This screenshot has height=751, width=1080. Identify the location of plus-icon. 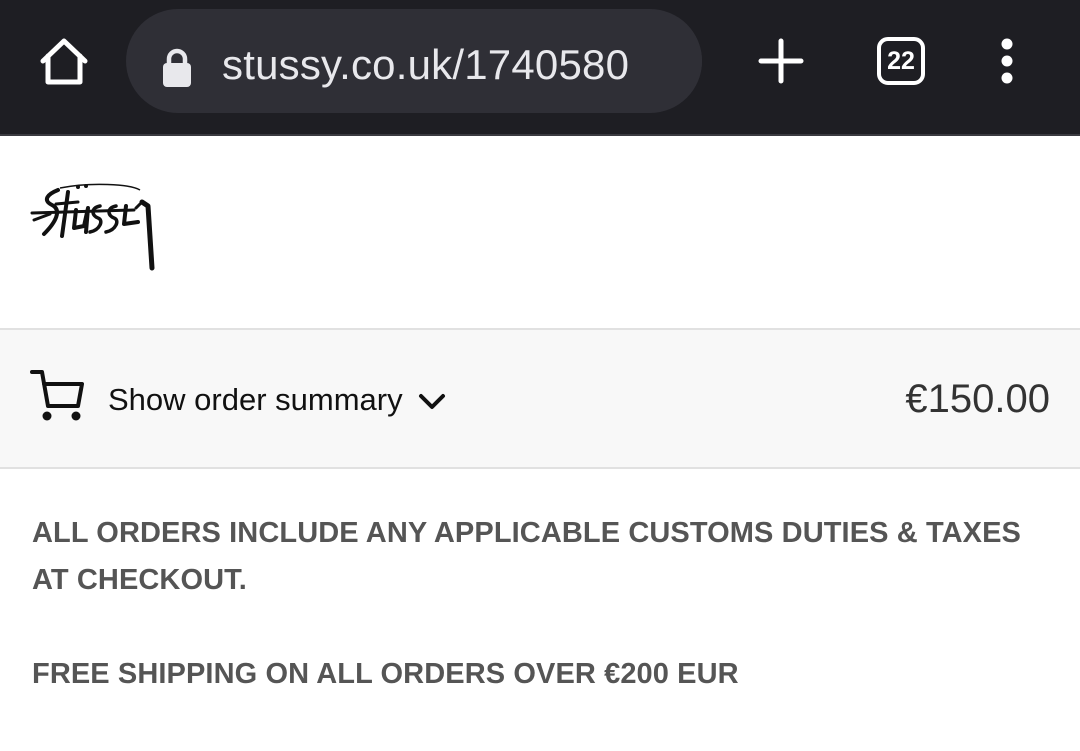
(781, 61).